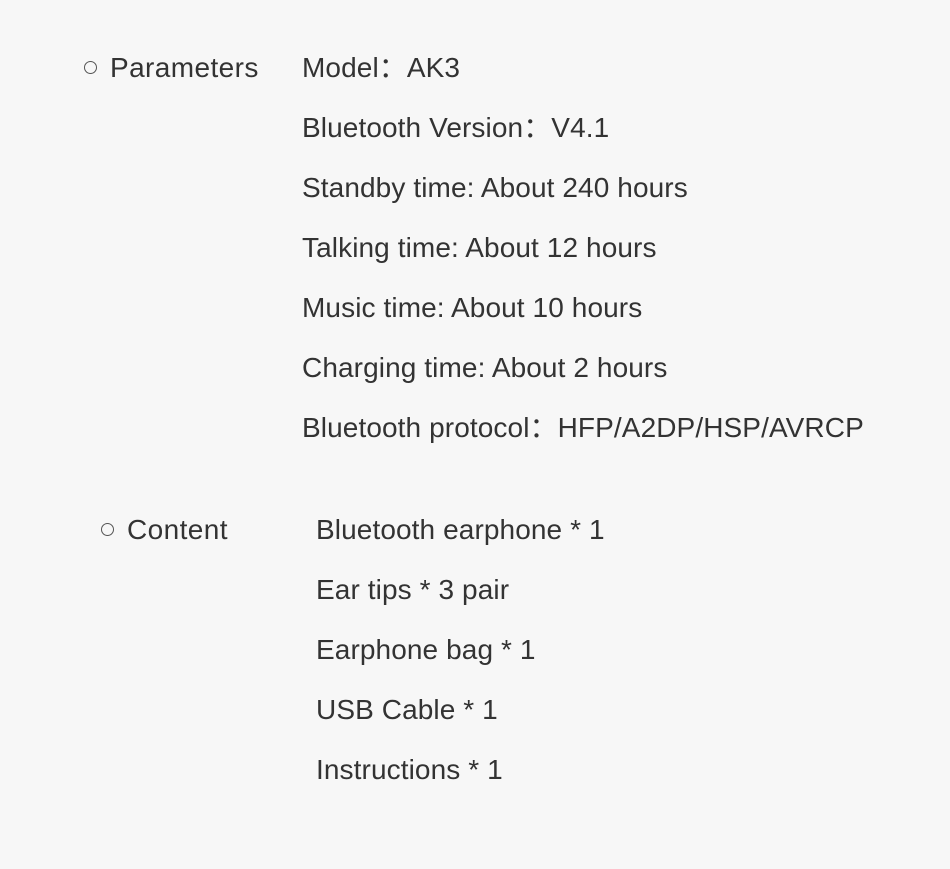  I want to click on content-line-instructions: Instructions * 1, so click(409, 769).